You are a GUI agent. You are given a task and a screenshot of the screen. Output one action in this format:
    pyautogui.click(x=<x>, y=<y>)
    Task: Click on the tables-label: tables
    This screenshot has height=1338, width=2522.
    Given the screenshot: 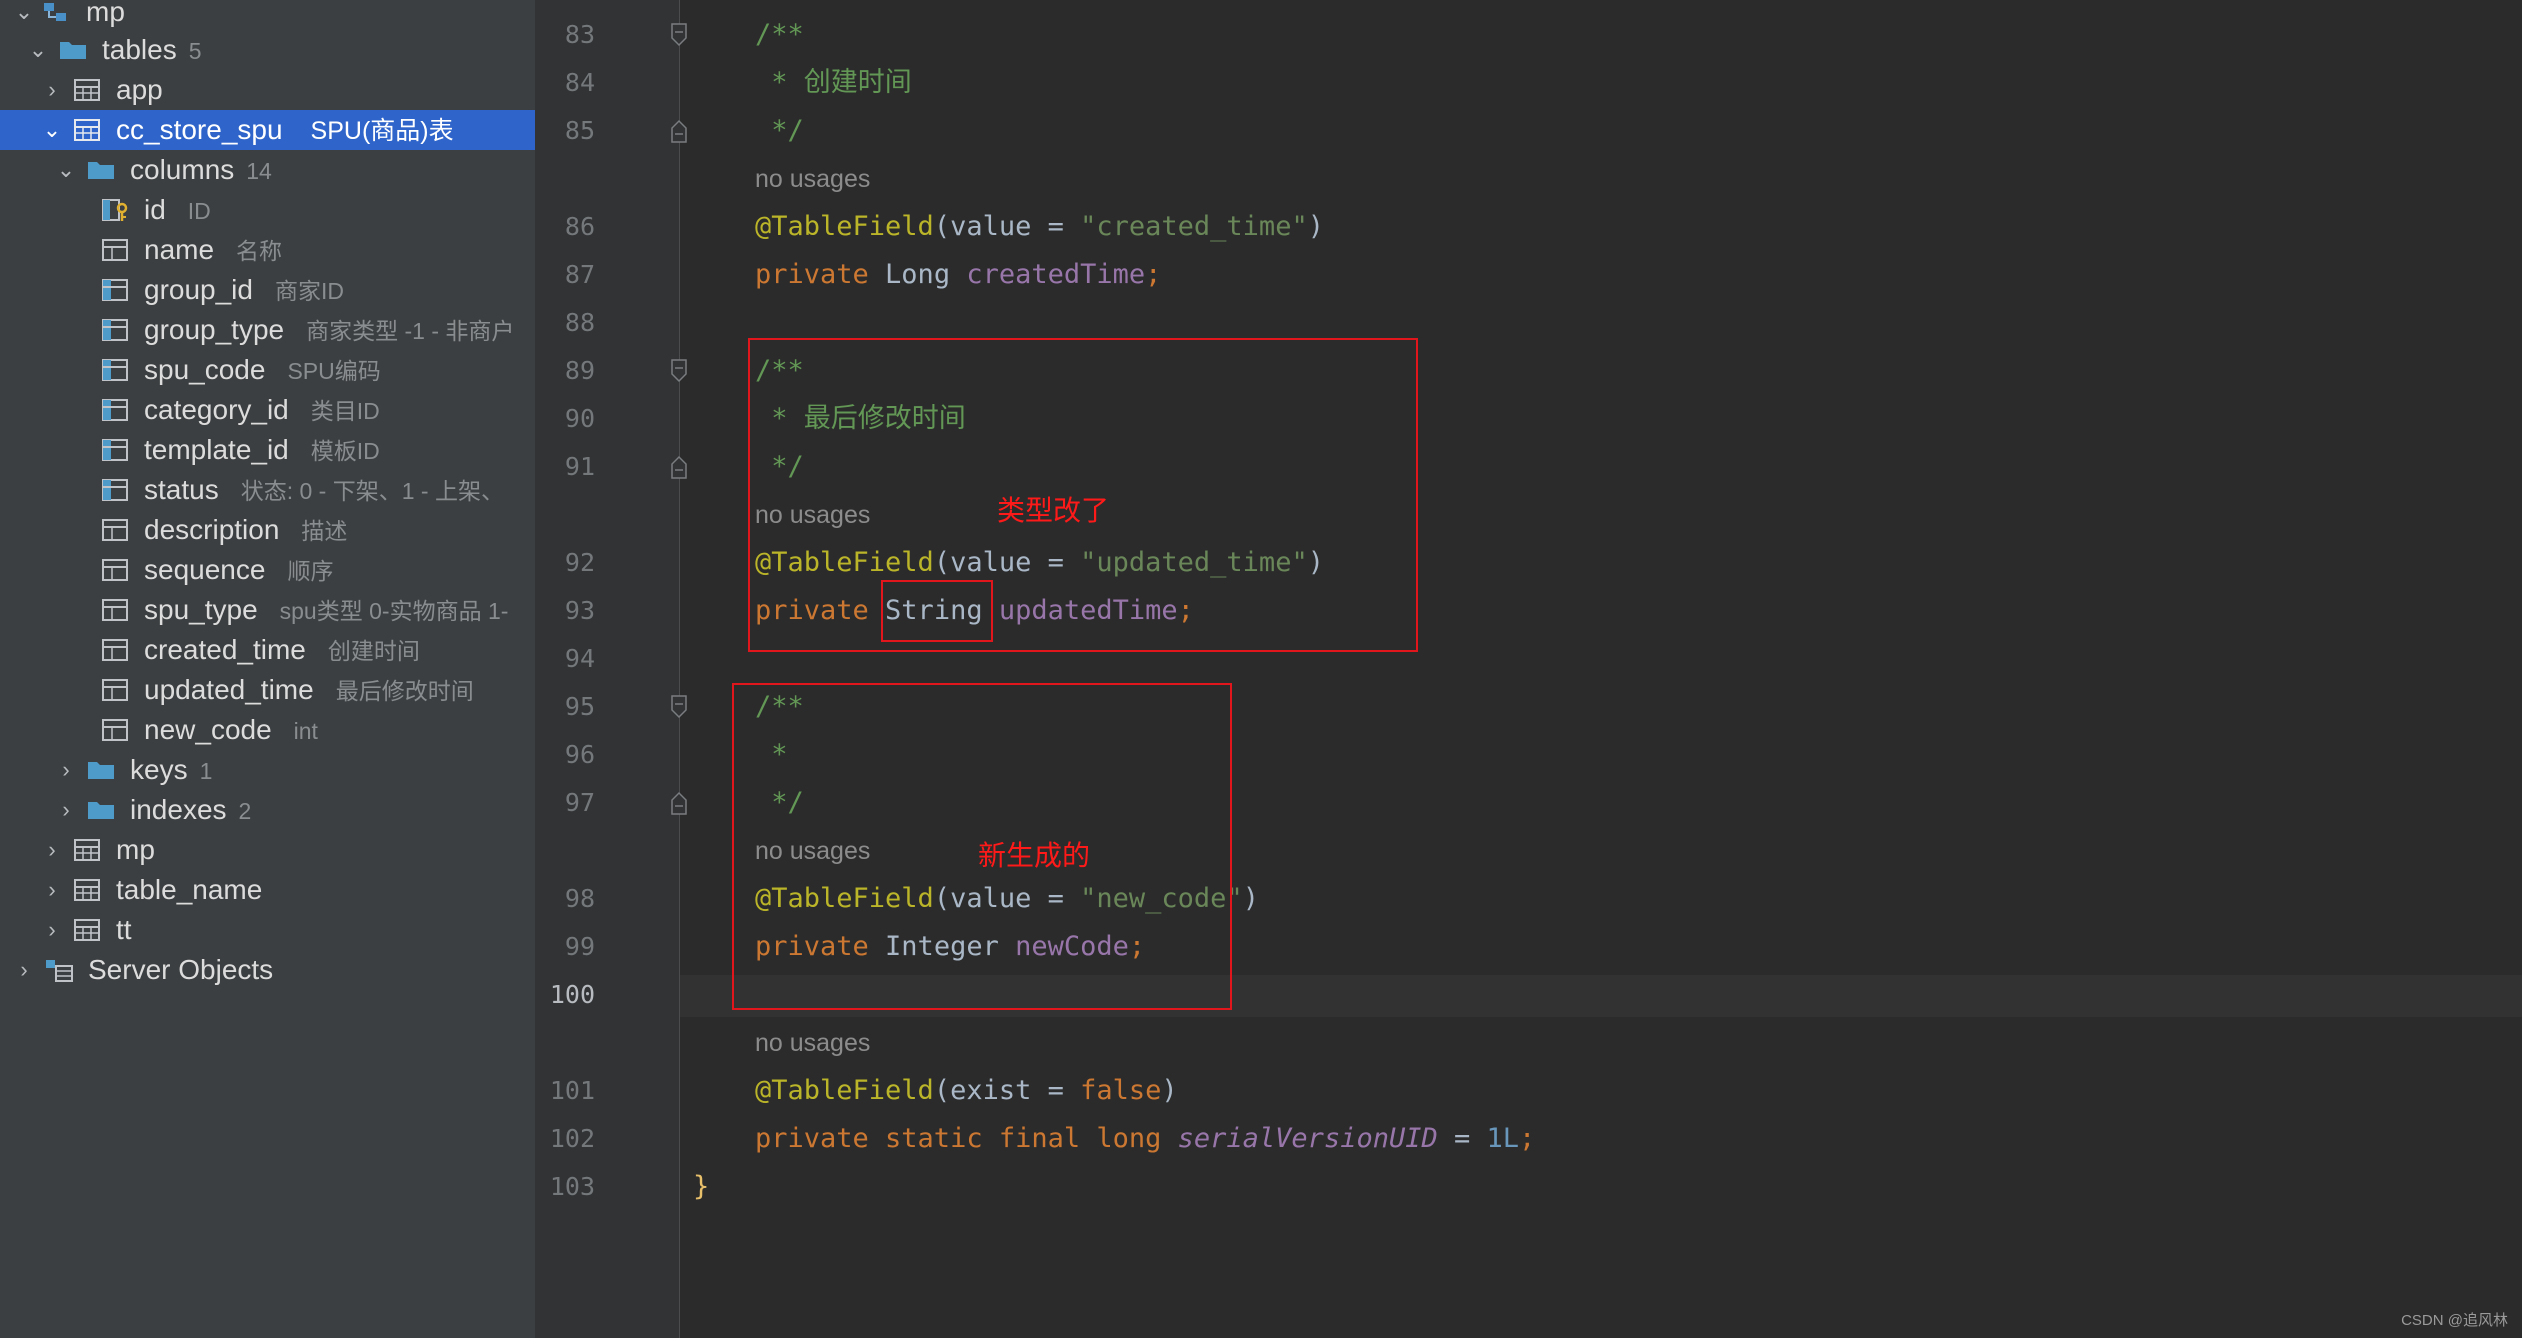 What is the action you would take?
    pyautogui.click(x=139, y=49)
    